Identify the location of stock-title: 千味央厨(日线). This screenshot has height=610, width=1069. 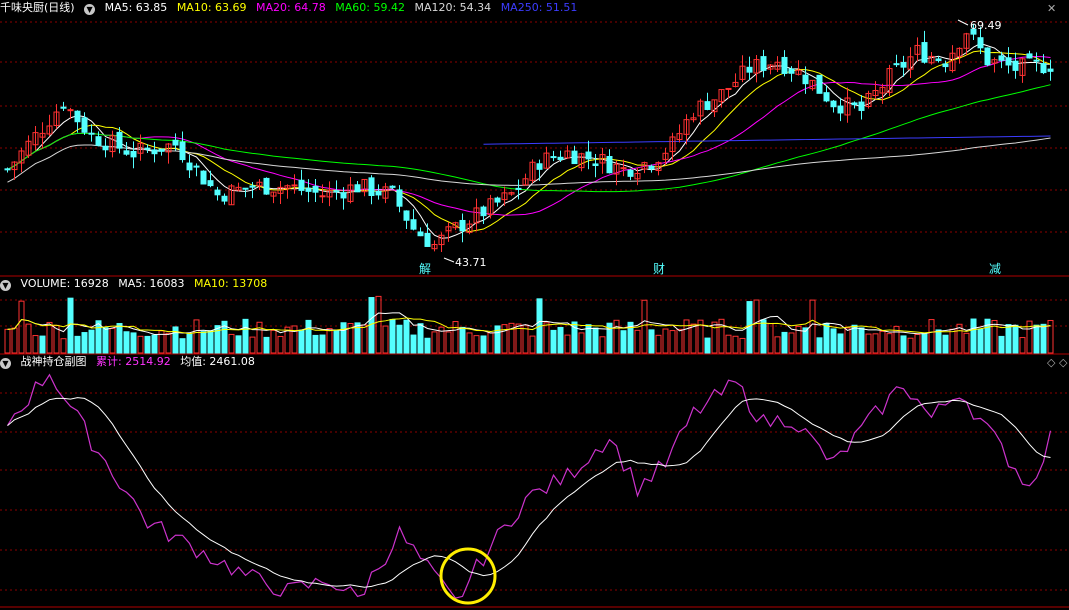
(37, 7).